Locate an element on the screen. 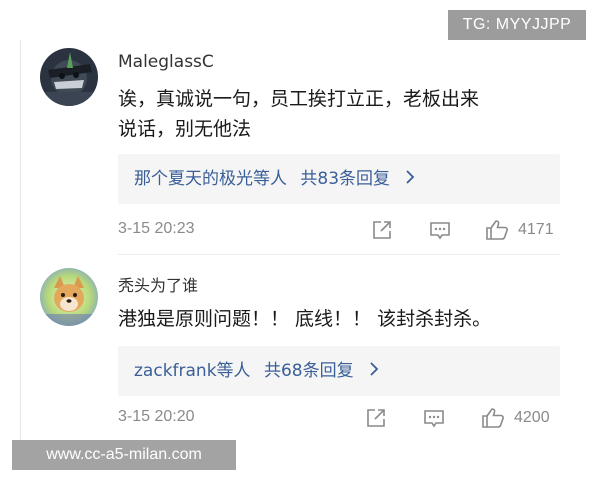 The height and width of the screenshot is (480, 600). username: 秃头为了谁 is located at coordinates (158, 284).